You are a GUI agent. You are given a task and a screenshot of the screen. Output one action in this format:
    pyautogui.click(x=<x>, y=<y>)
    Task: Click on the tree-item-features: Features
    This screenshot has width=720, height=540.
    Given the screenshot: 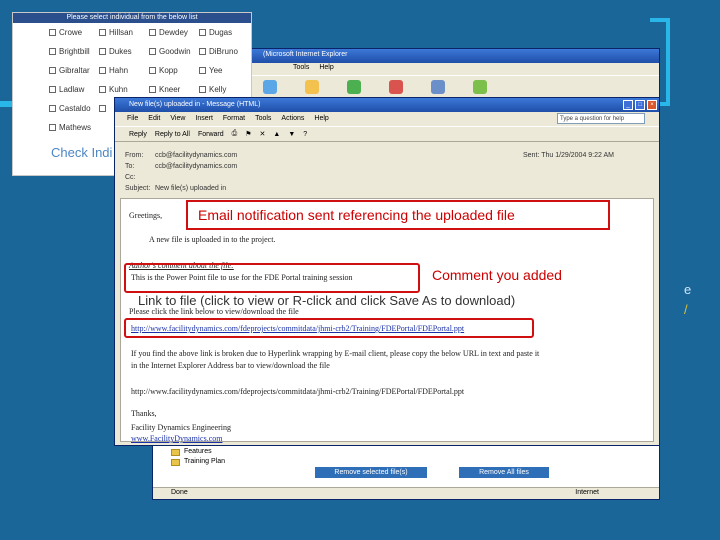 What is the action you would take?
    pyautogui.click(x=198, y=452)
    